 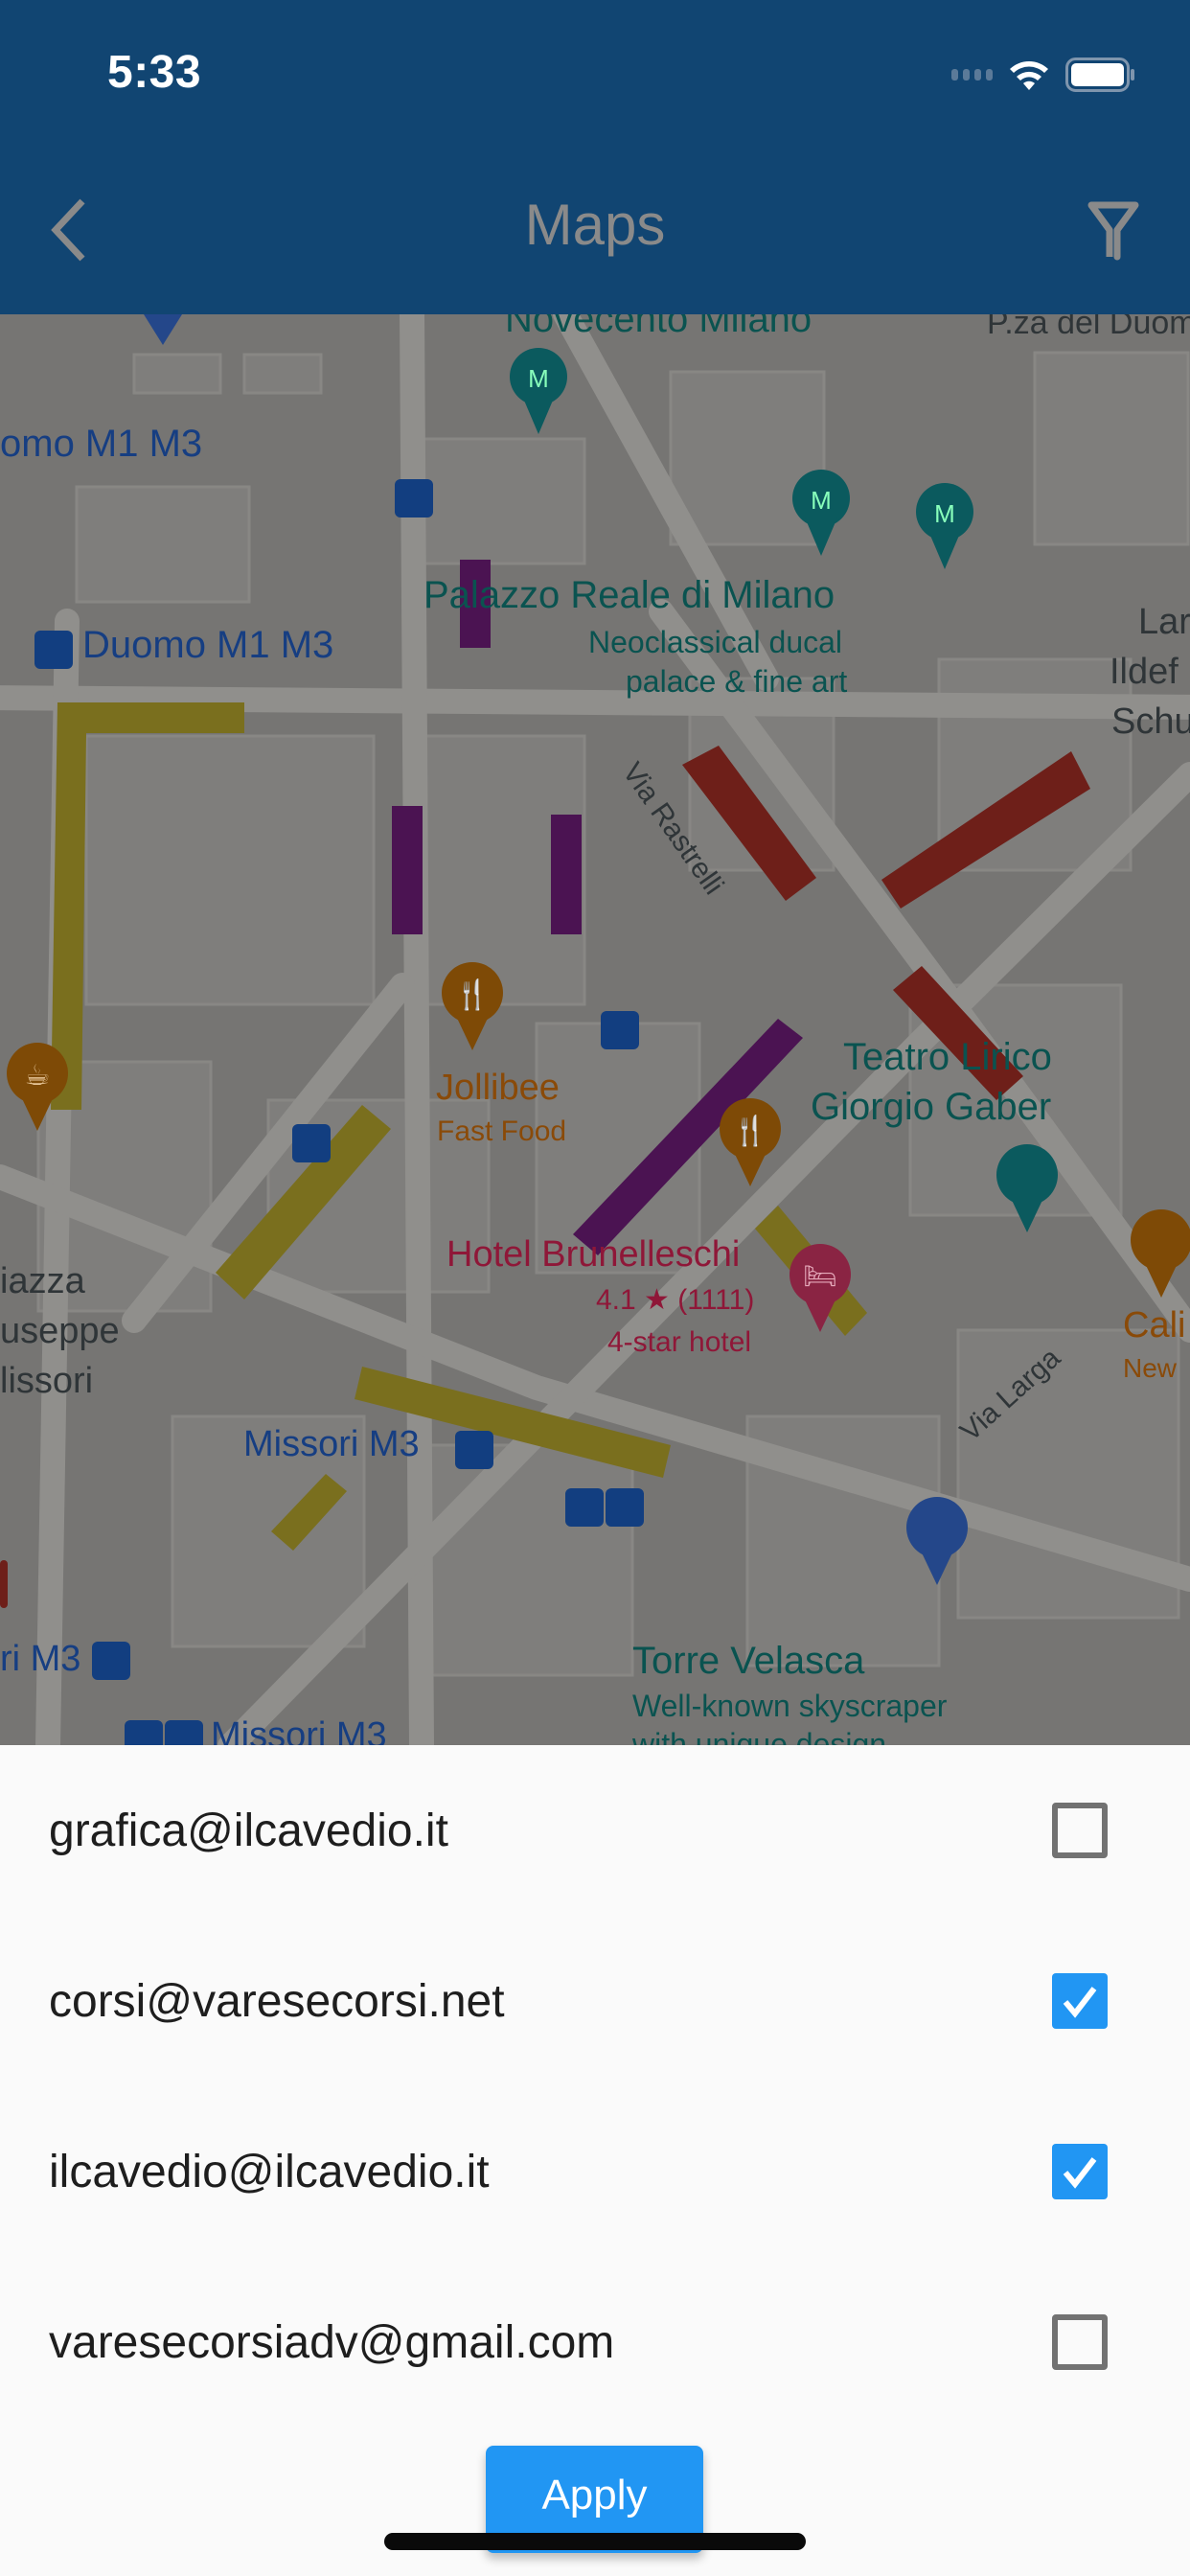 I want to click on map-label-landmark: Ildef, so click(x=1144, y=672).